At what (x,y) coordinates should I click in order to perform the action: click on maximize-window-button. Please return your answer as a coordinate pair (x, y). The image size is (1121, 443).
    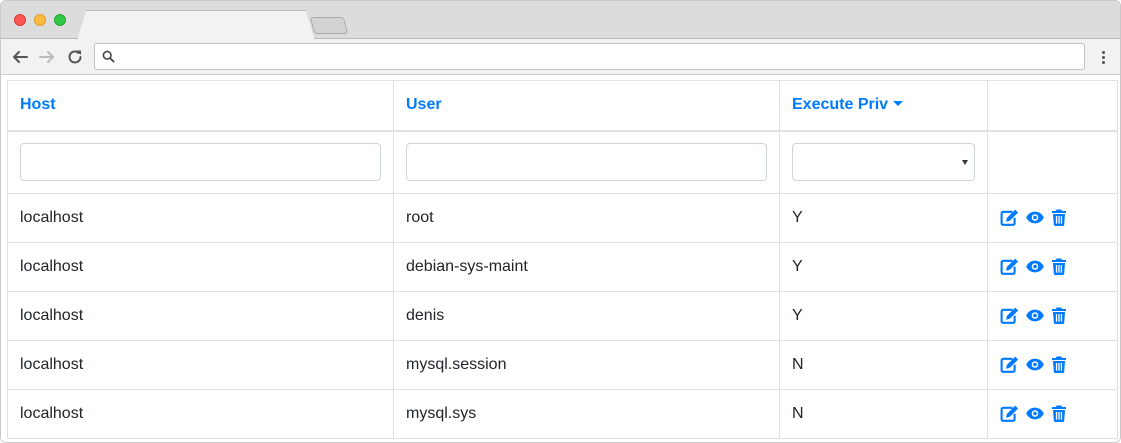
    Looking at the image, I should click on (60, 20).